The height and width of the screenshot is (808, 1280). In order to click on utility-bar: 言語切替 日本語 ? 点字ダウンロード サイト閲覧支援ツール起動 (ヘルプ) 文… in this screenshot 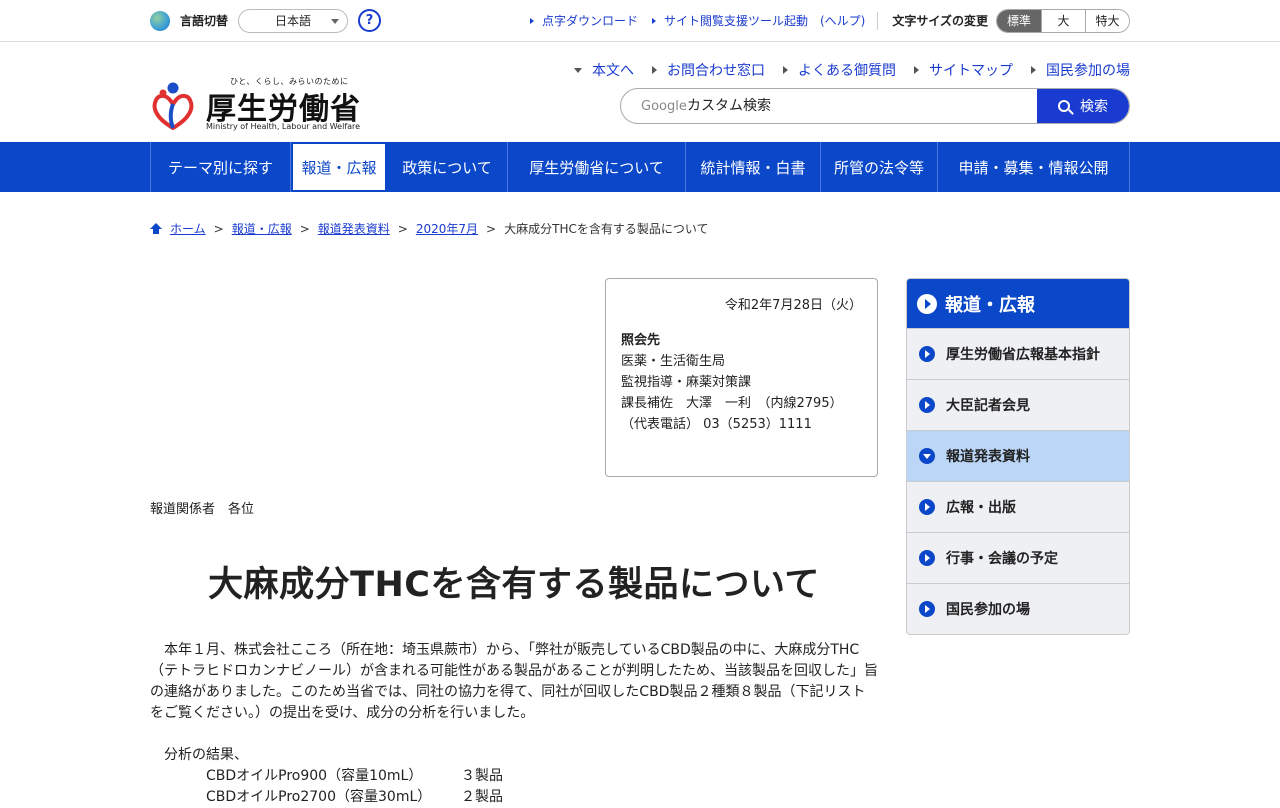, I will do `click(640, 21)`.